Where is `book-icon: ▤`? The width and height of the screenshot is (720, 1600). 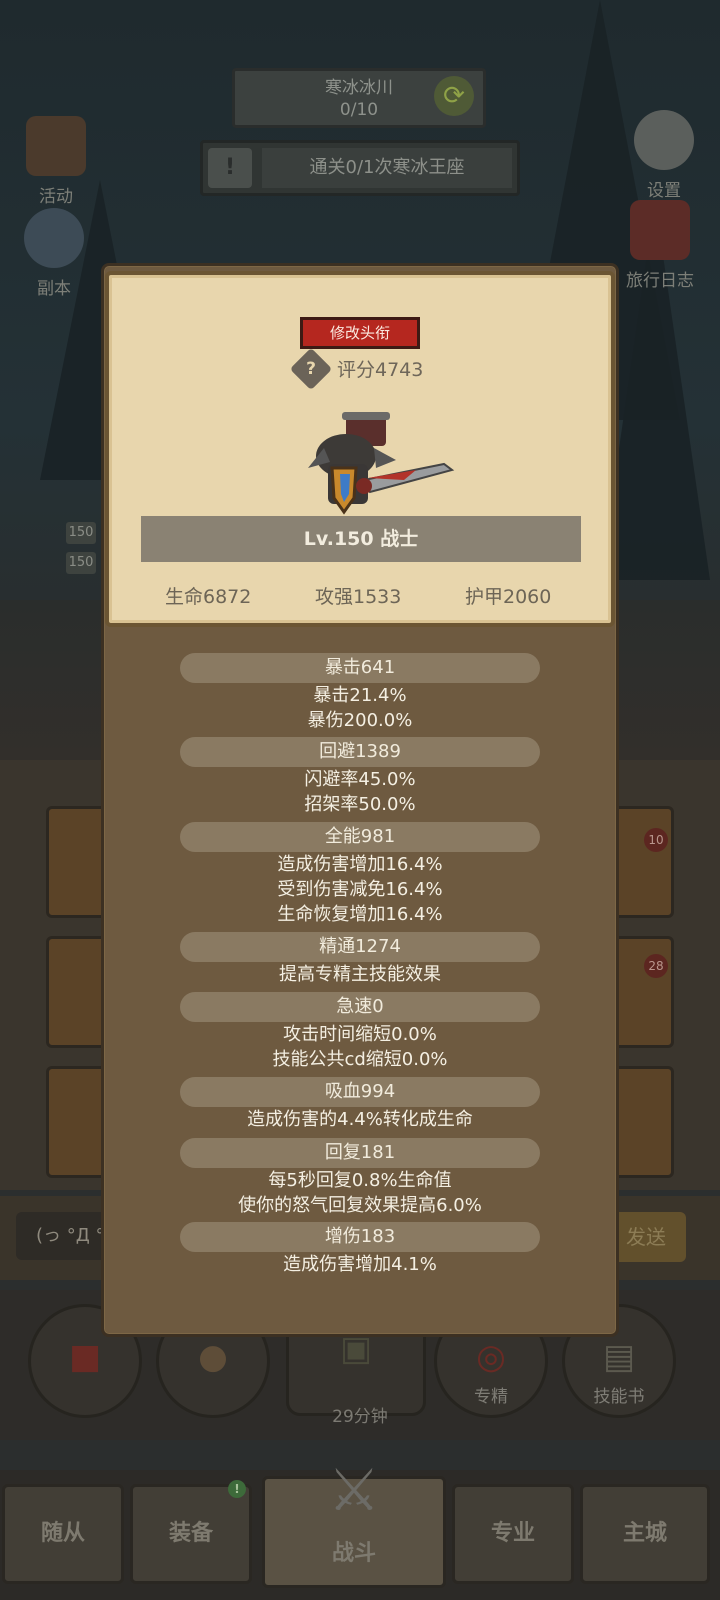
book-icon: ▤ is located at coordinates (619, 1357).